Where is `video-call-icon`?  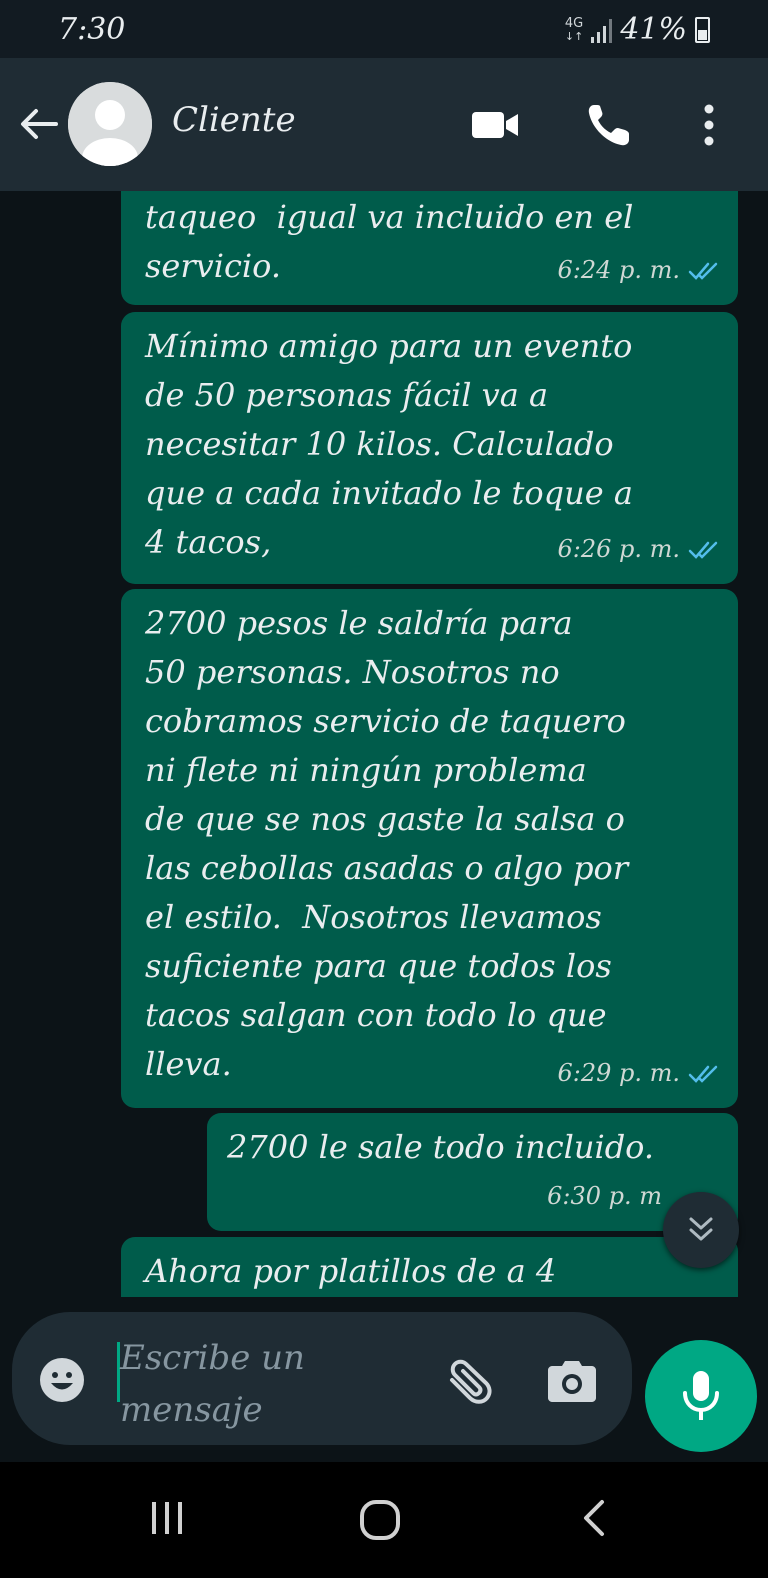
video-call-icon is located at coordinates (495, 125).